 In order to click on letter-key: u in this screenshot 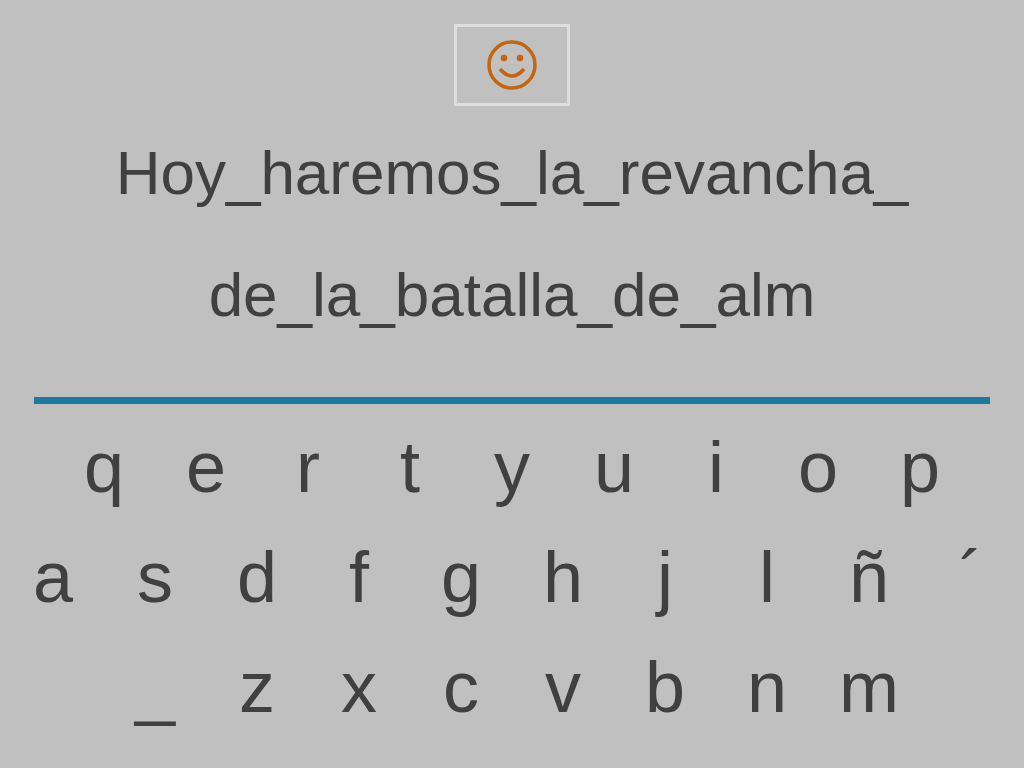, I will do `click(614, 467)`.